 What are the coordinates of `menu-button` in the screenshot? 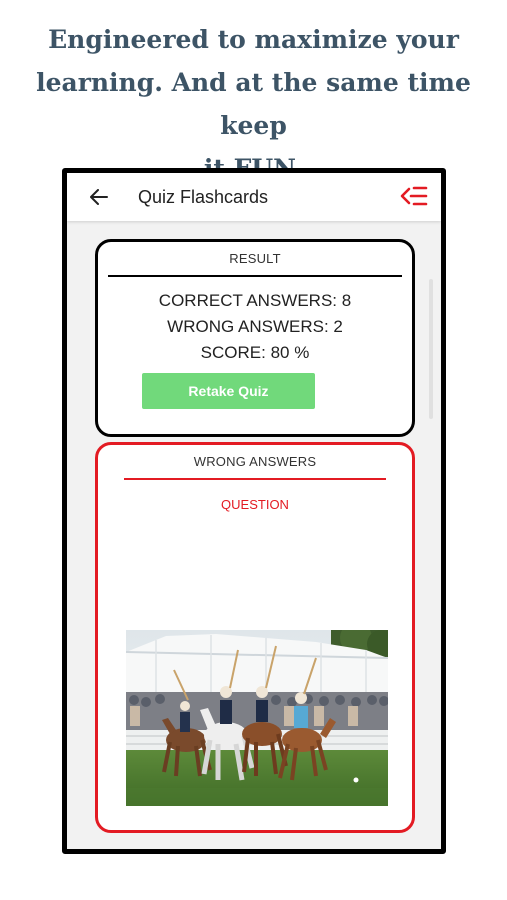 It's located at (414, 196).